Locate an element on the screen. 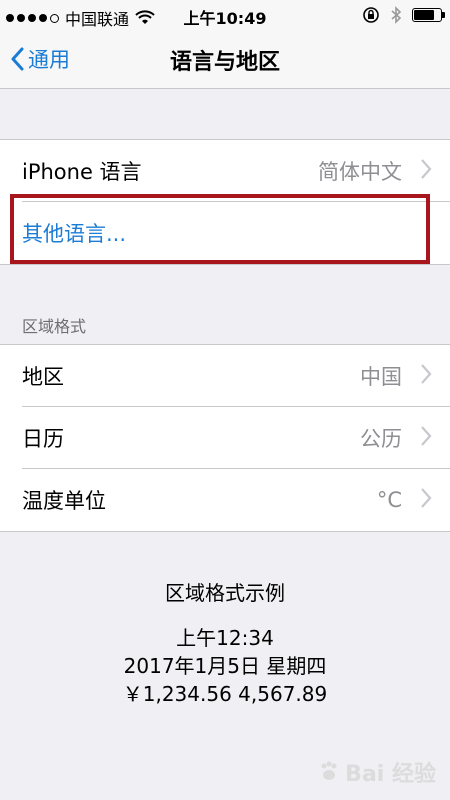  battery-fill is located at coordinates (424, 15).